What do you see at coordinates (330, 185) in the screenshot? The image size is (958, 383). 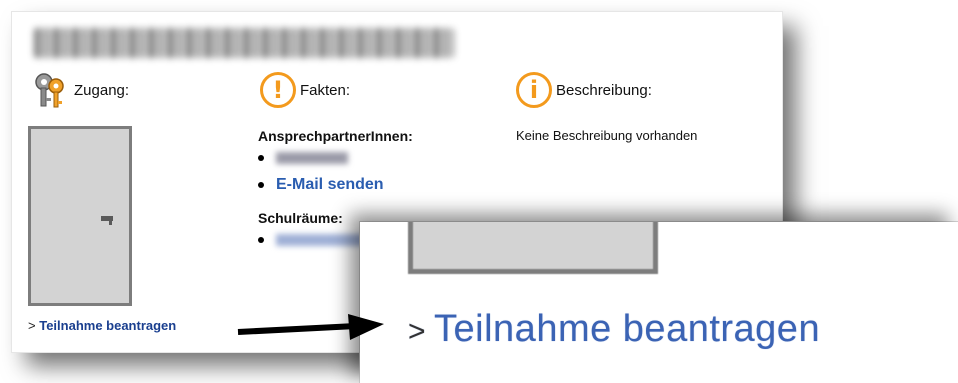 I see `email-link: E-Mail senden` at bounding box center [330, 185].